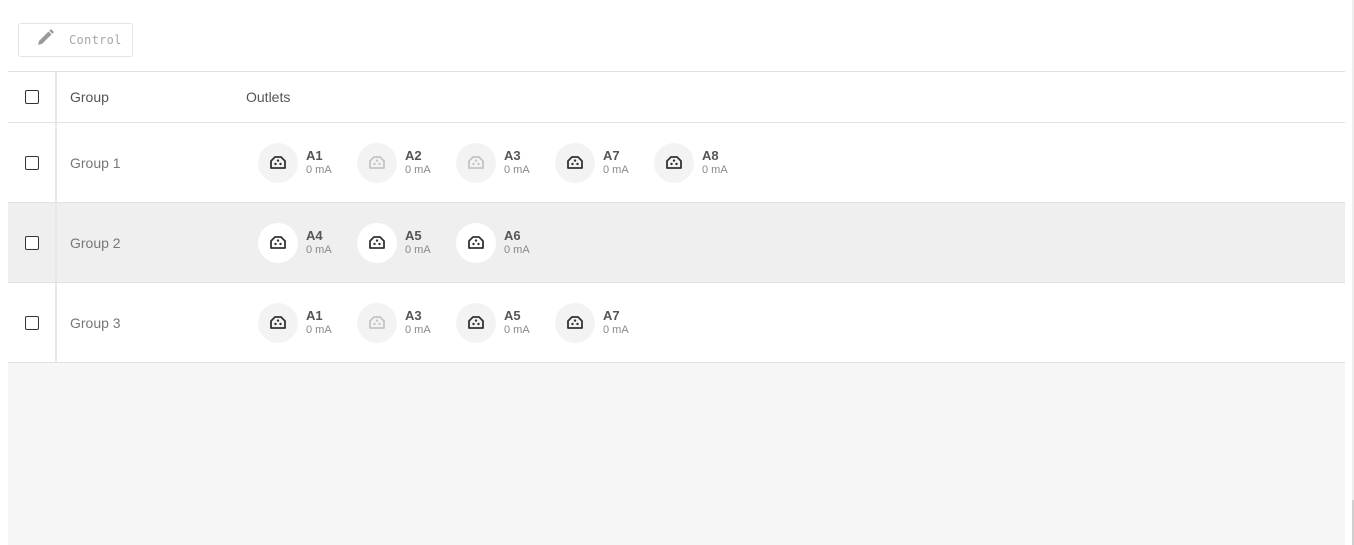 The width and height of the screenshot is (1354, 545). I want to click on group-name: Group 2, so click(95, 242).